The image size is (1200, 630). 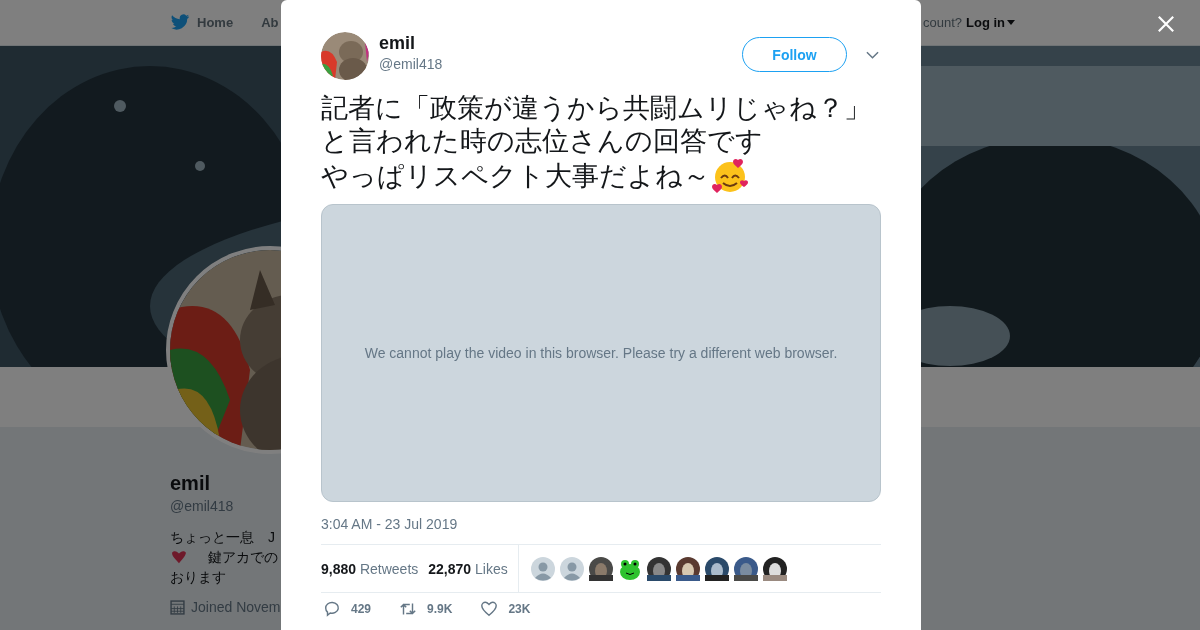 What do you see at coordinates (215, 22) in the screenshot?
I see `nav-link: Home` at bounding box center [215, 22].